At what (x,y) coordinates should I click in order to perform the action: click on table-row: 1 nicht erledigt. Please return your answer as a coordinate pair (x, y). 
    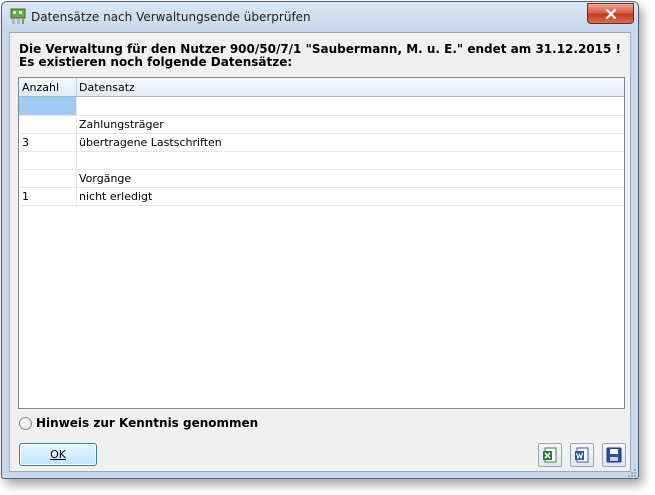
    Looking at the image, I should click on (321, 196).